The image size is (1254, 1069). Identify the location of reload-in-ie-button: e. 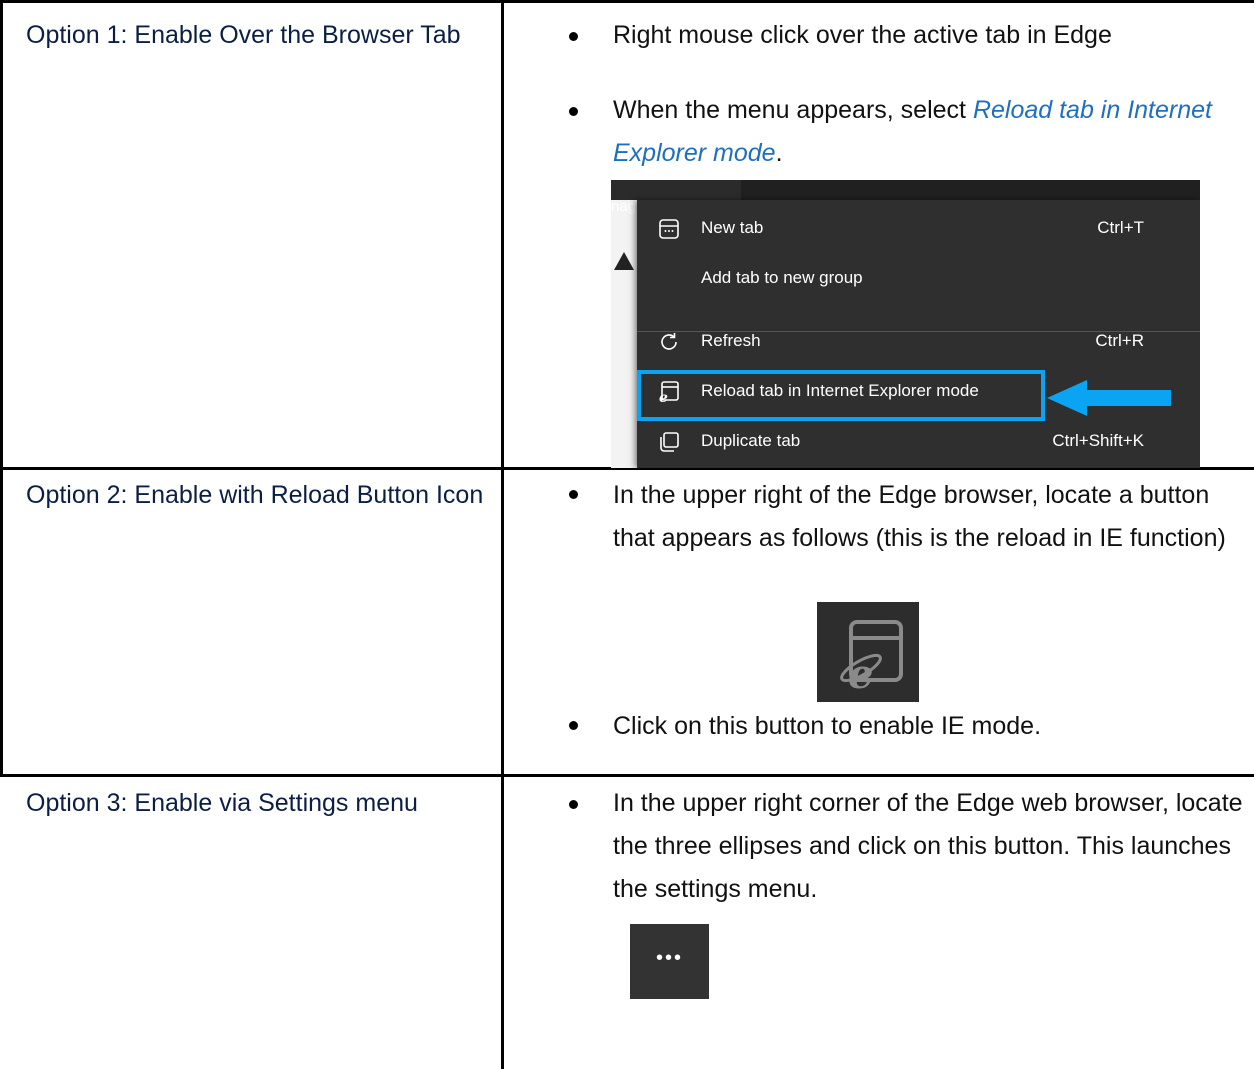
(868, 652).